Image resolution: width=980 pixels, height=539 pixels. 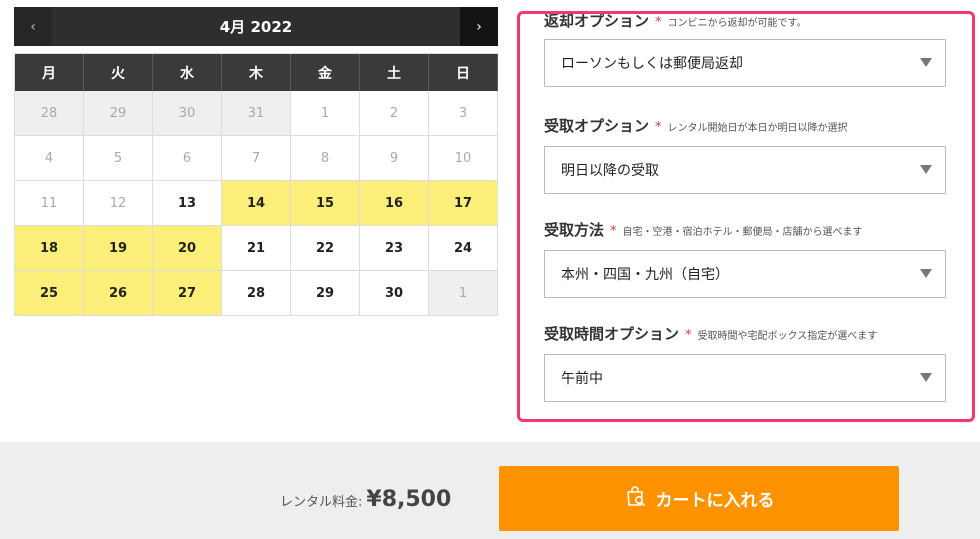 I want to click on calendar-month-title: 4月 2022, so click(x=256, y=27).